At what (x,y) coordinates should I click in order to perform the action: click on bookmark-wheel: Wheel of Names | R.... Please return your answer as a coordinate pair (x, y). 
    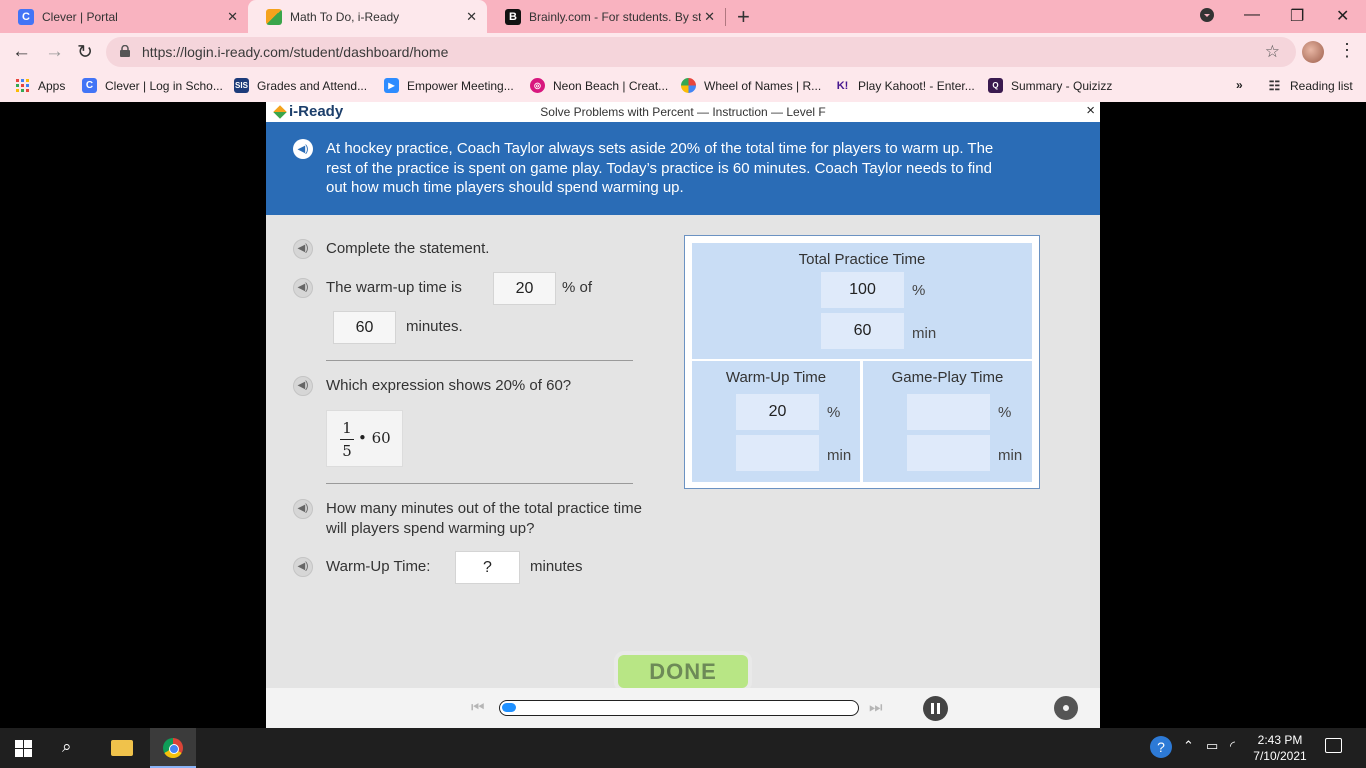
    Looking at the image, I should click on (751, 85).